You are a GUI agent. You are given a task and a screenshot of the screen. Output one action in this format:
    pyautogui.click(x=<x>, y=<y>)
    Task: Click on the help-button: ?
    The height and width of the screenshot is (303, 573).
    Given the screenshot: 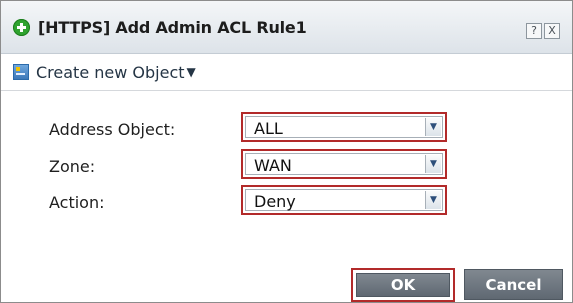 What is the action you would take?
    pyautogui.click(x=534, y=31)
    